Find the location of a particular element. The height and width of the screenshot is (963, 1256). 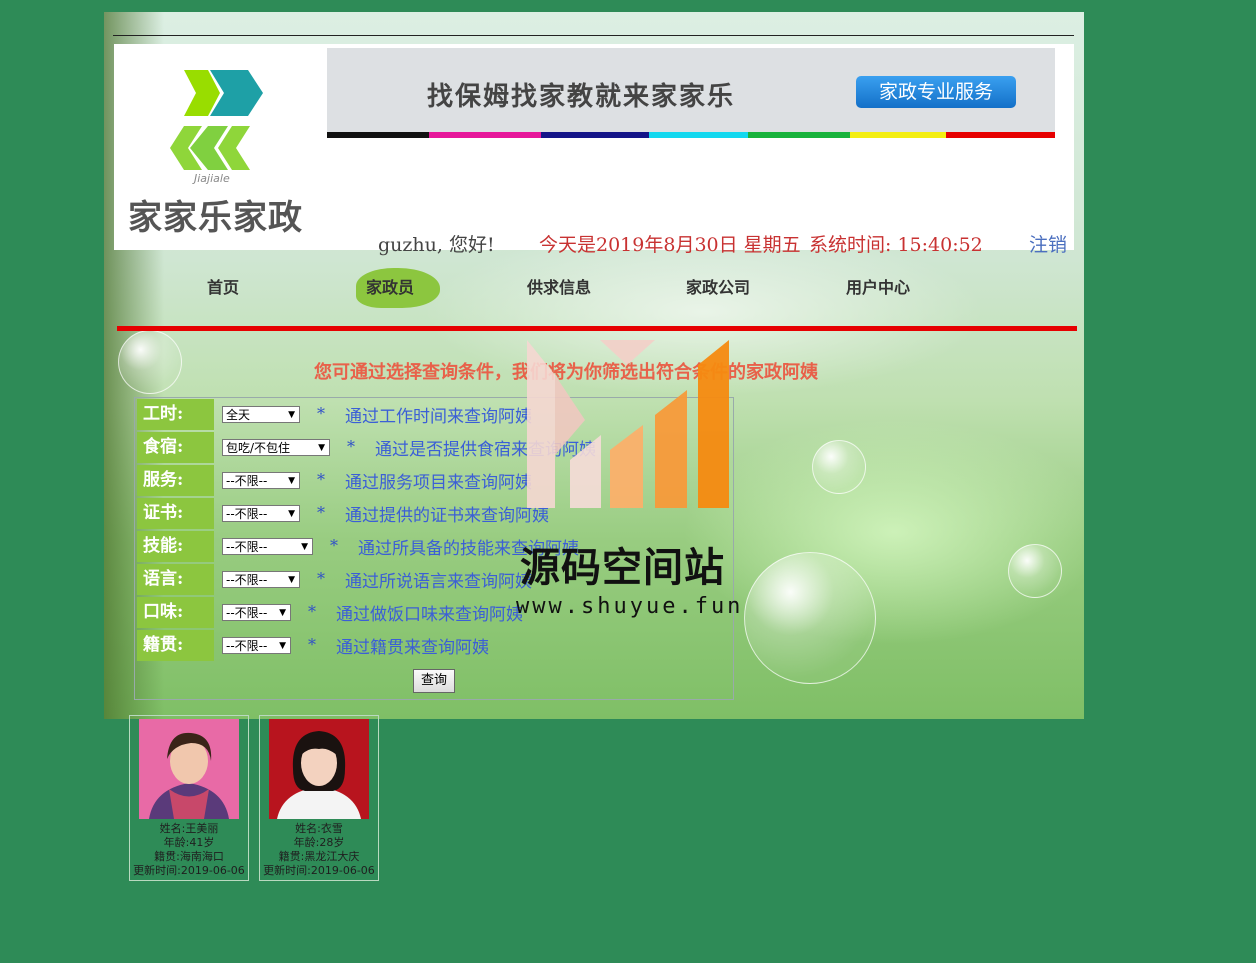

logout-link: 注销 is located at coordinates (1048, 243).